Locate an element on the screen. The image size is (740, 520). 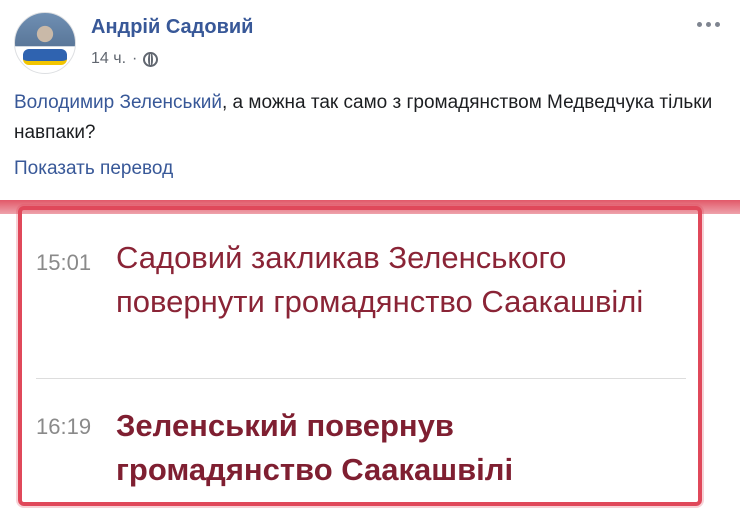
more-options-icon is located at coordinates (708, 24).